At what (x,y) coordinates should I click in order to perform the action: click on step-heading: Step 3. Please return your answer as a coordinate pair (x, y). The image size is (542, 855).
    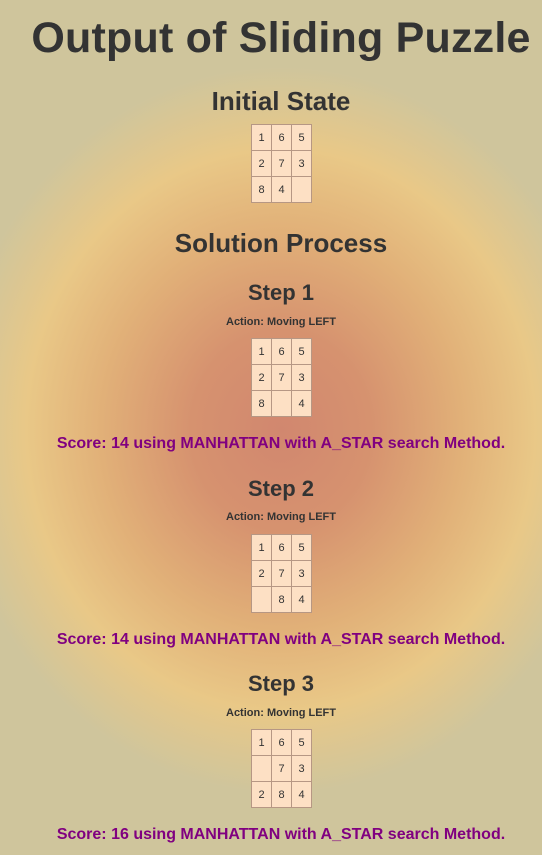
    Looking at the image, I should click on (281, 683).